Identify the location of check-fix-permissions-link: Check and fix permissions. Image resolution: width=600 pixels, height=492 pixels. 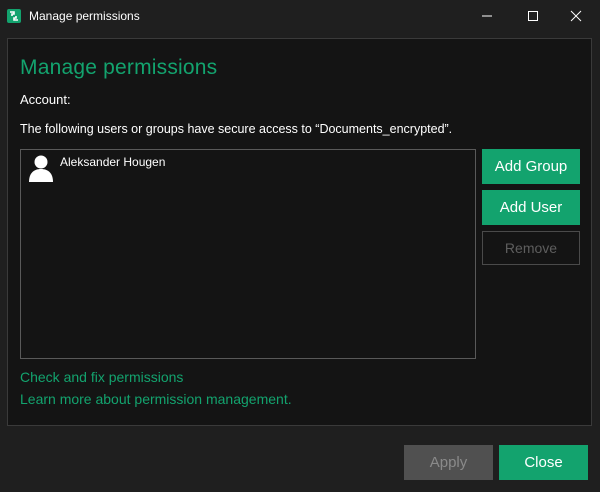
(101, 377).